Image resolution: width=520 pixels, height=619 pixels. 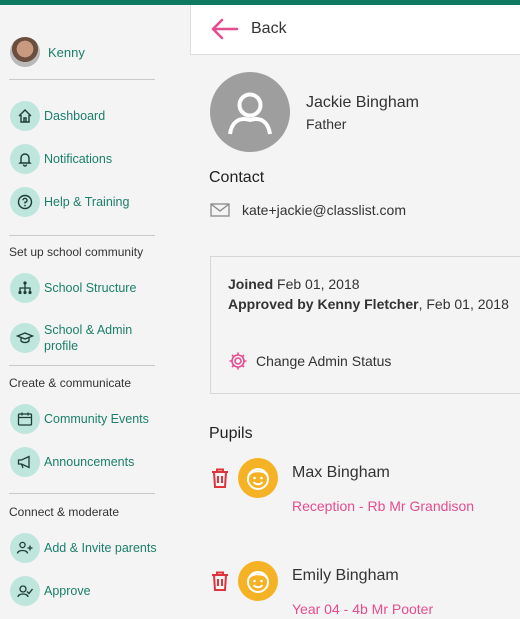 I want to click on arrow-left-icon, so click(x=225, y=29).